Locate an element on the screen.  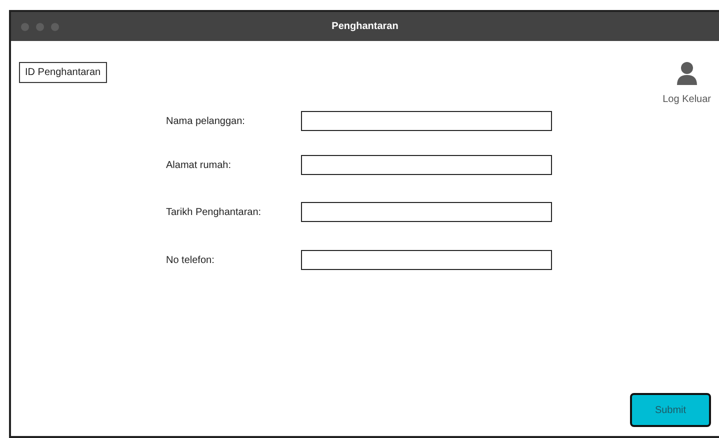
user-icon is located at coordinates (686, 73).